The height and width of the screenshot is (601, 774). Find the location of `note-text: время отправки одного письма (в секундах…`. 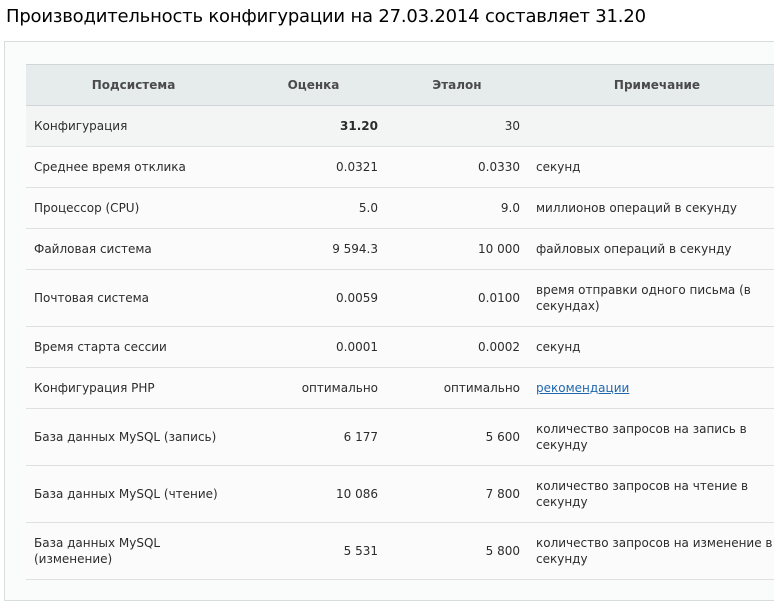

note-text: время отправки одного письма (в секундах… is located at coordinates (651, 298).